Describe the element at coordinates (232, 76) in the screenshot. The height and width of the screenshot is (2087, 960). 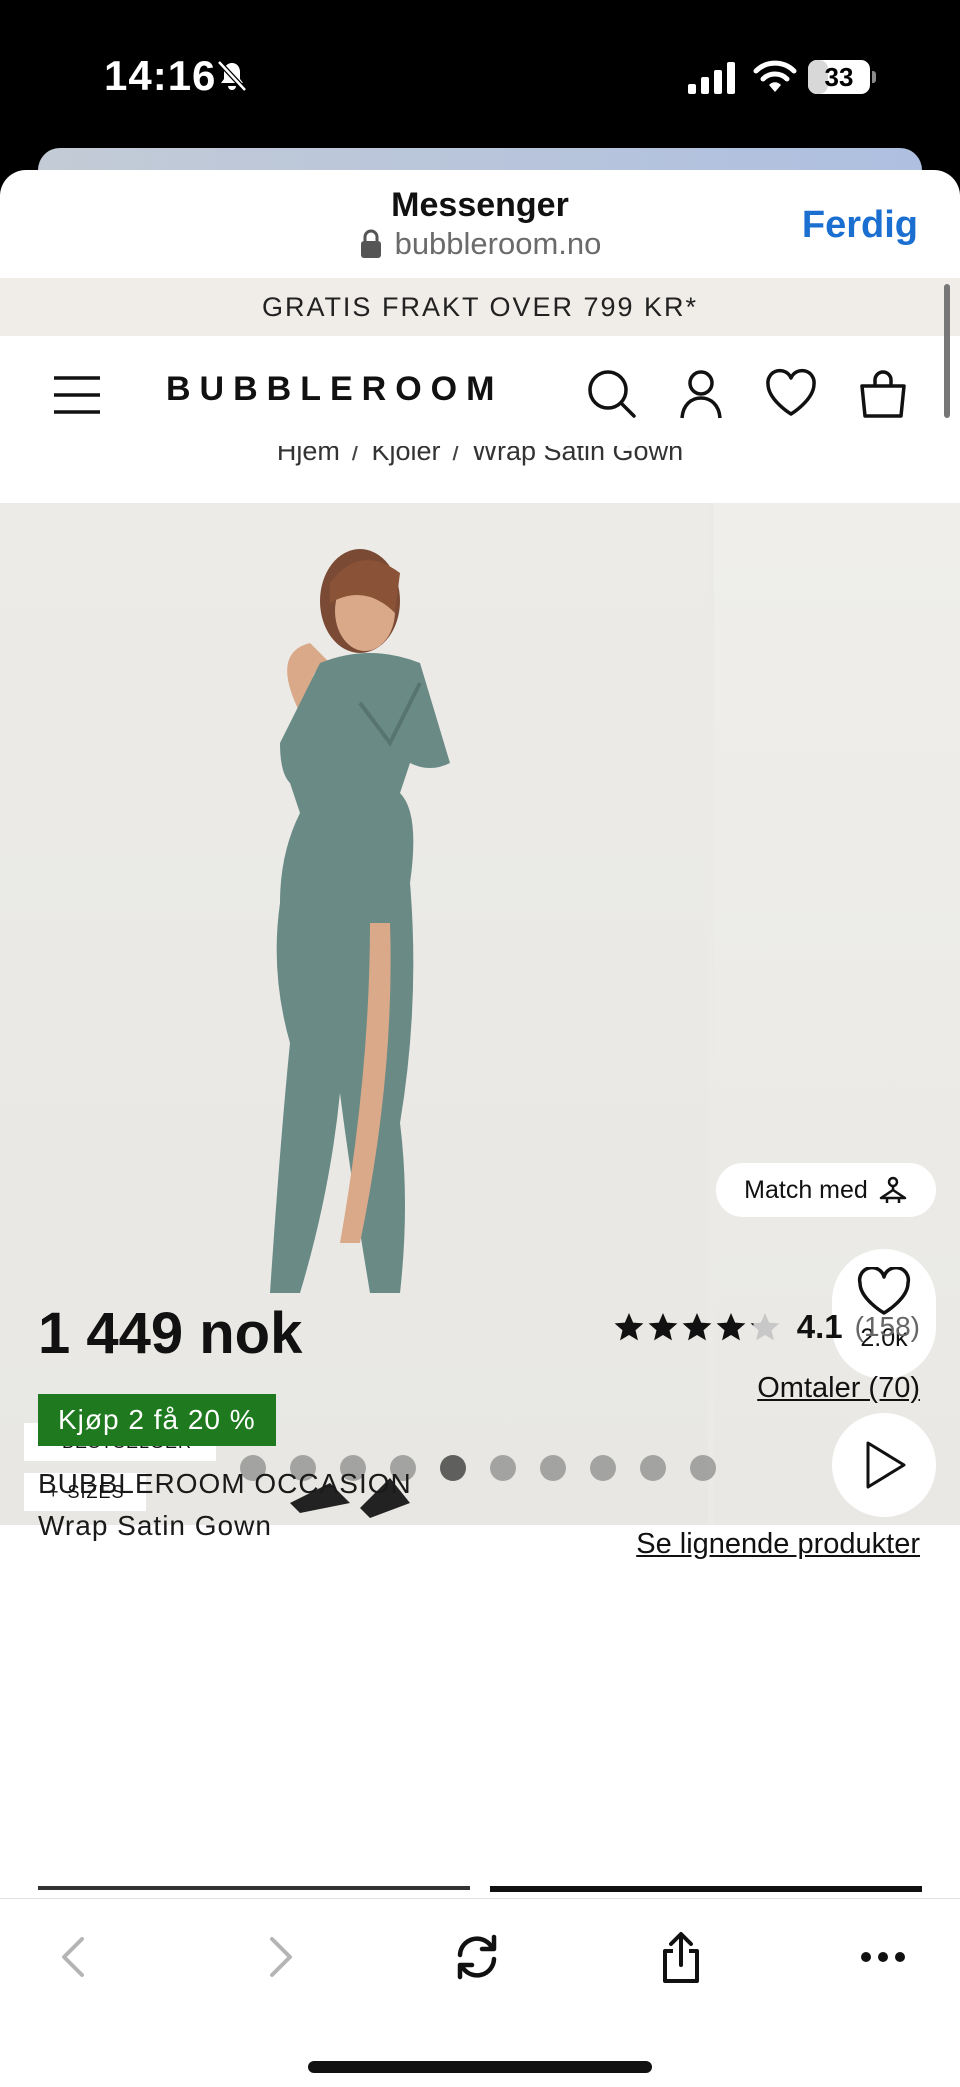
I see `bell-muted-icon` at that location.